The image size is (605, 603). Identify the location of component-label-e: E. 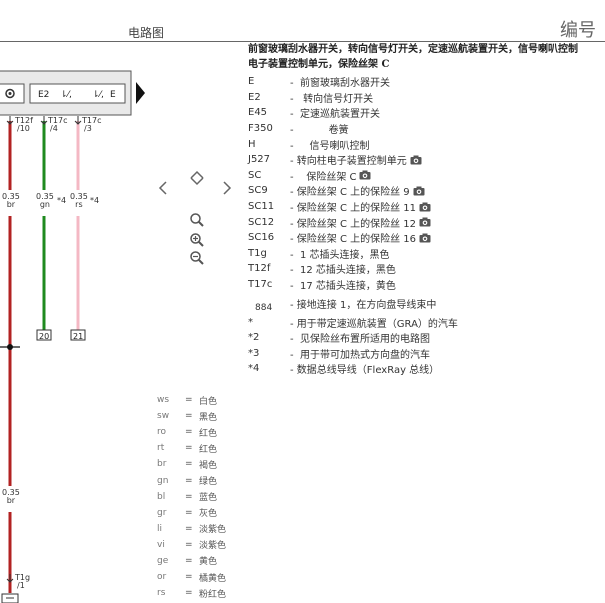
(113, 95).